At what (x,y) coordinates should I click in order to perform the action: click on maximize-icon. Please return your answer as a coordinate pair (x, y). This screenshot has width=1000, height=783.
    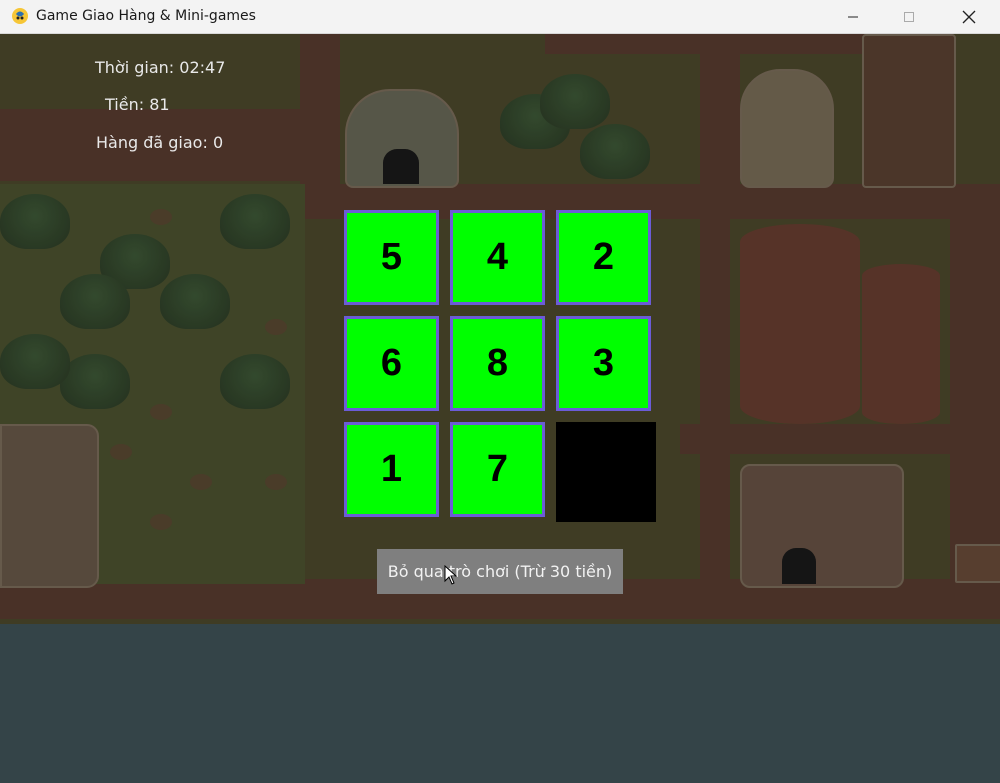
    Looking at the image, I should click on (909, 16).